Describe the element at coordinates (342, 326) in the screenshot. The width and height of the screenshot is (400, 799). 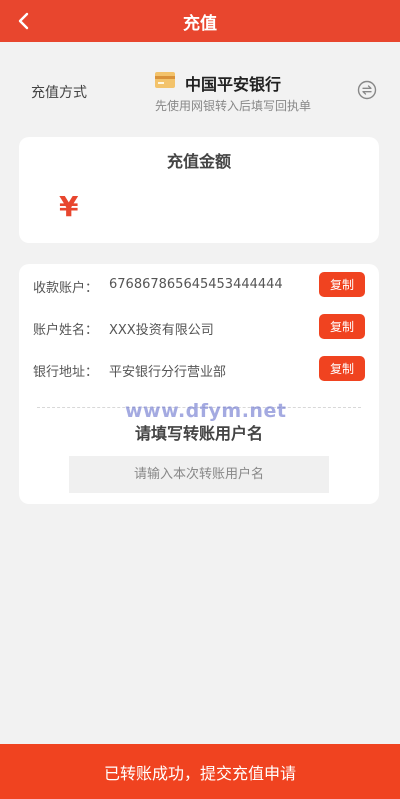
I see `copy-account-name-button: 复制` at that location.